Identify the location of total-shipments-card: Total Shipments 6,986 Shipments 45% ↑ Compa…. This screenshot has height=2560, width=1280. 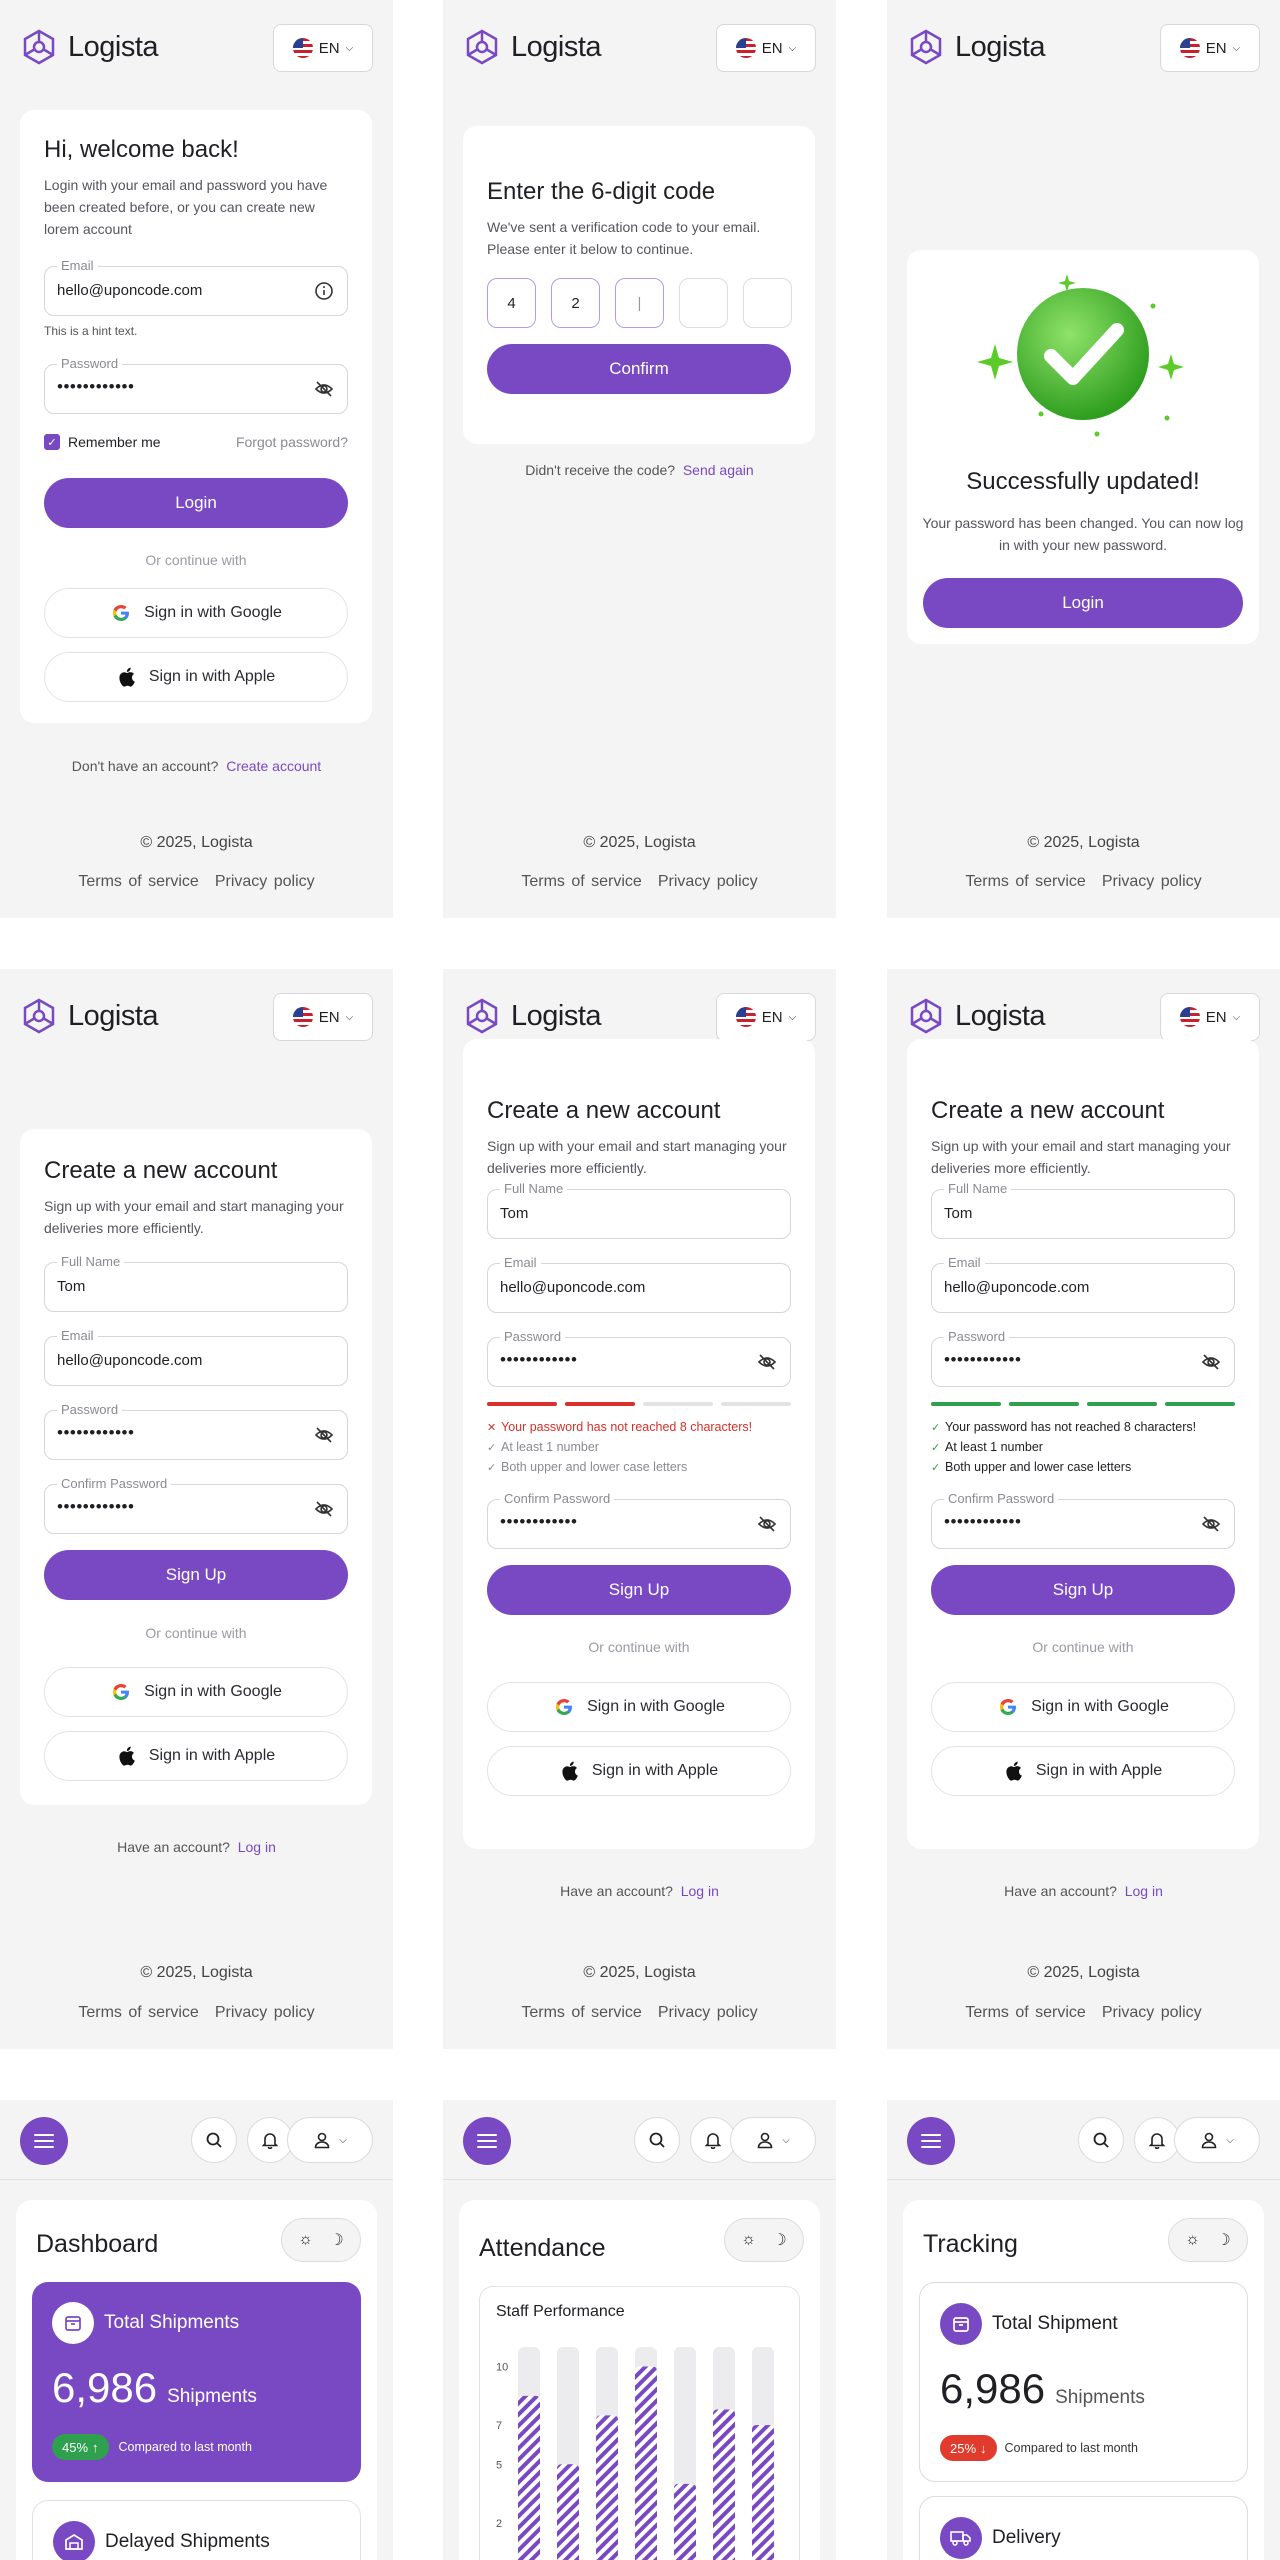
(196, 2382).